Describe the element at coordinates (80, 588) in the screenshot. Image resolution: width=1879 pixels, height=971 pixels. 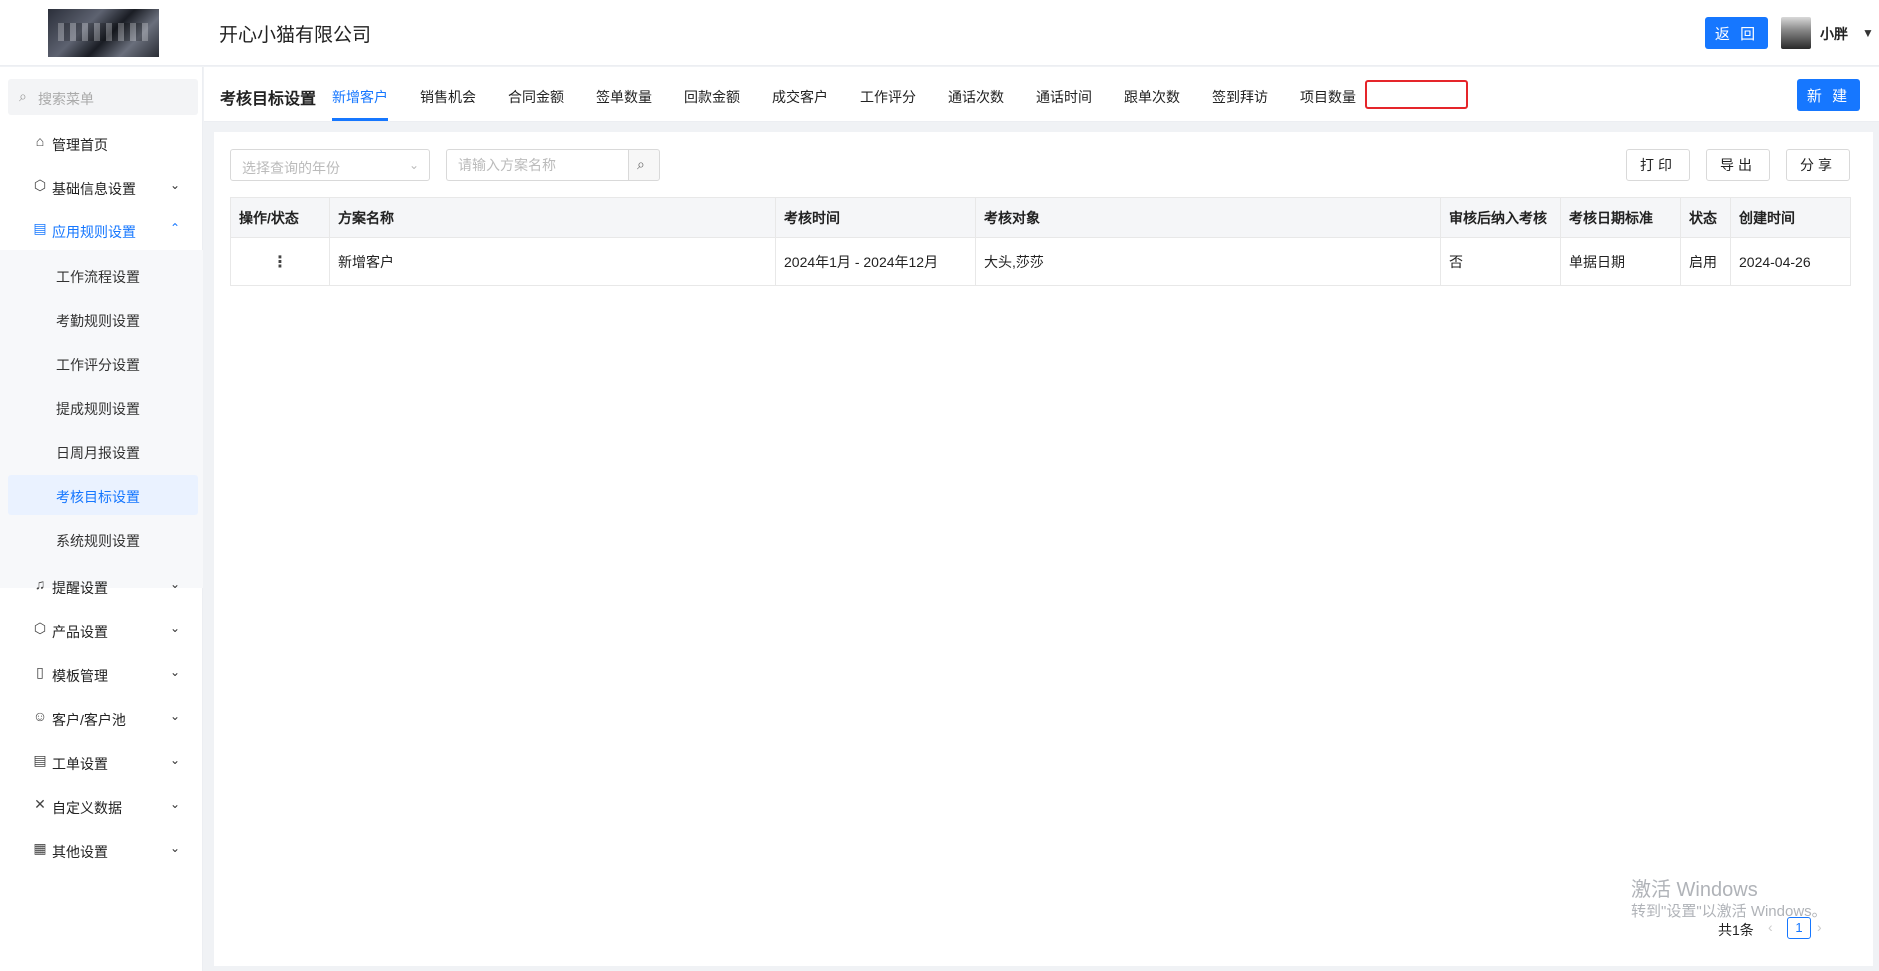
I see `sidebar-item-label: 提醒设置` at that location.